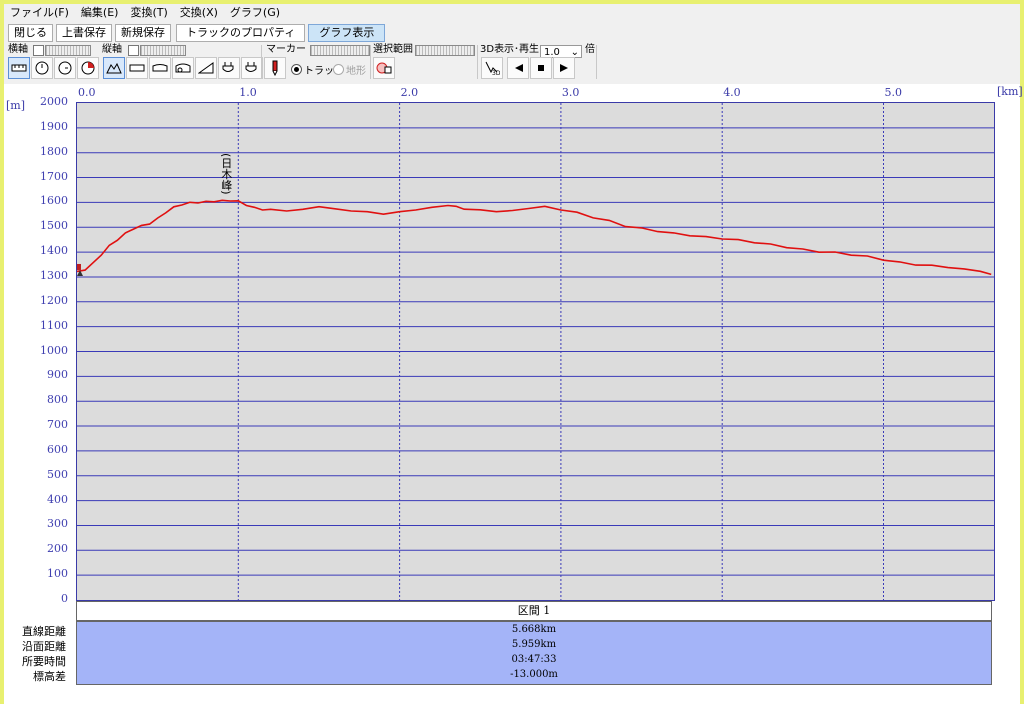  What do you see at coordinates (30, 33) in the screenshot?
I see `close-button: 閉じる` at bounding box center [30, 33].